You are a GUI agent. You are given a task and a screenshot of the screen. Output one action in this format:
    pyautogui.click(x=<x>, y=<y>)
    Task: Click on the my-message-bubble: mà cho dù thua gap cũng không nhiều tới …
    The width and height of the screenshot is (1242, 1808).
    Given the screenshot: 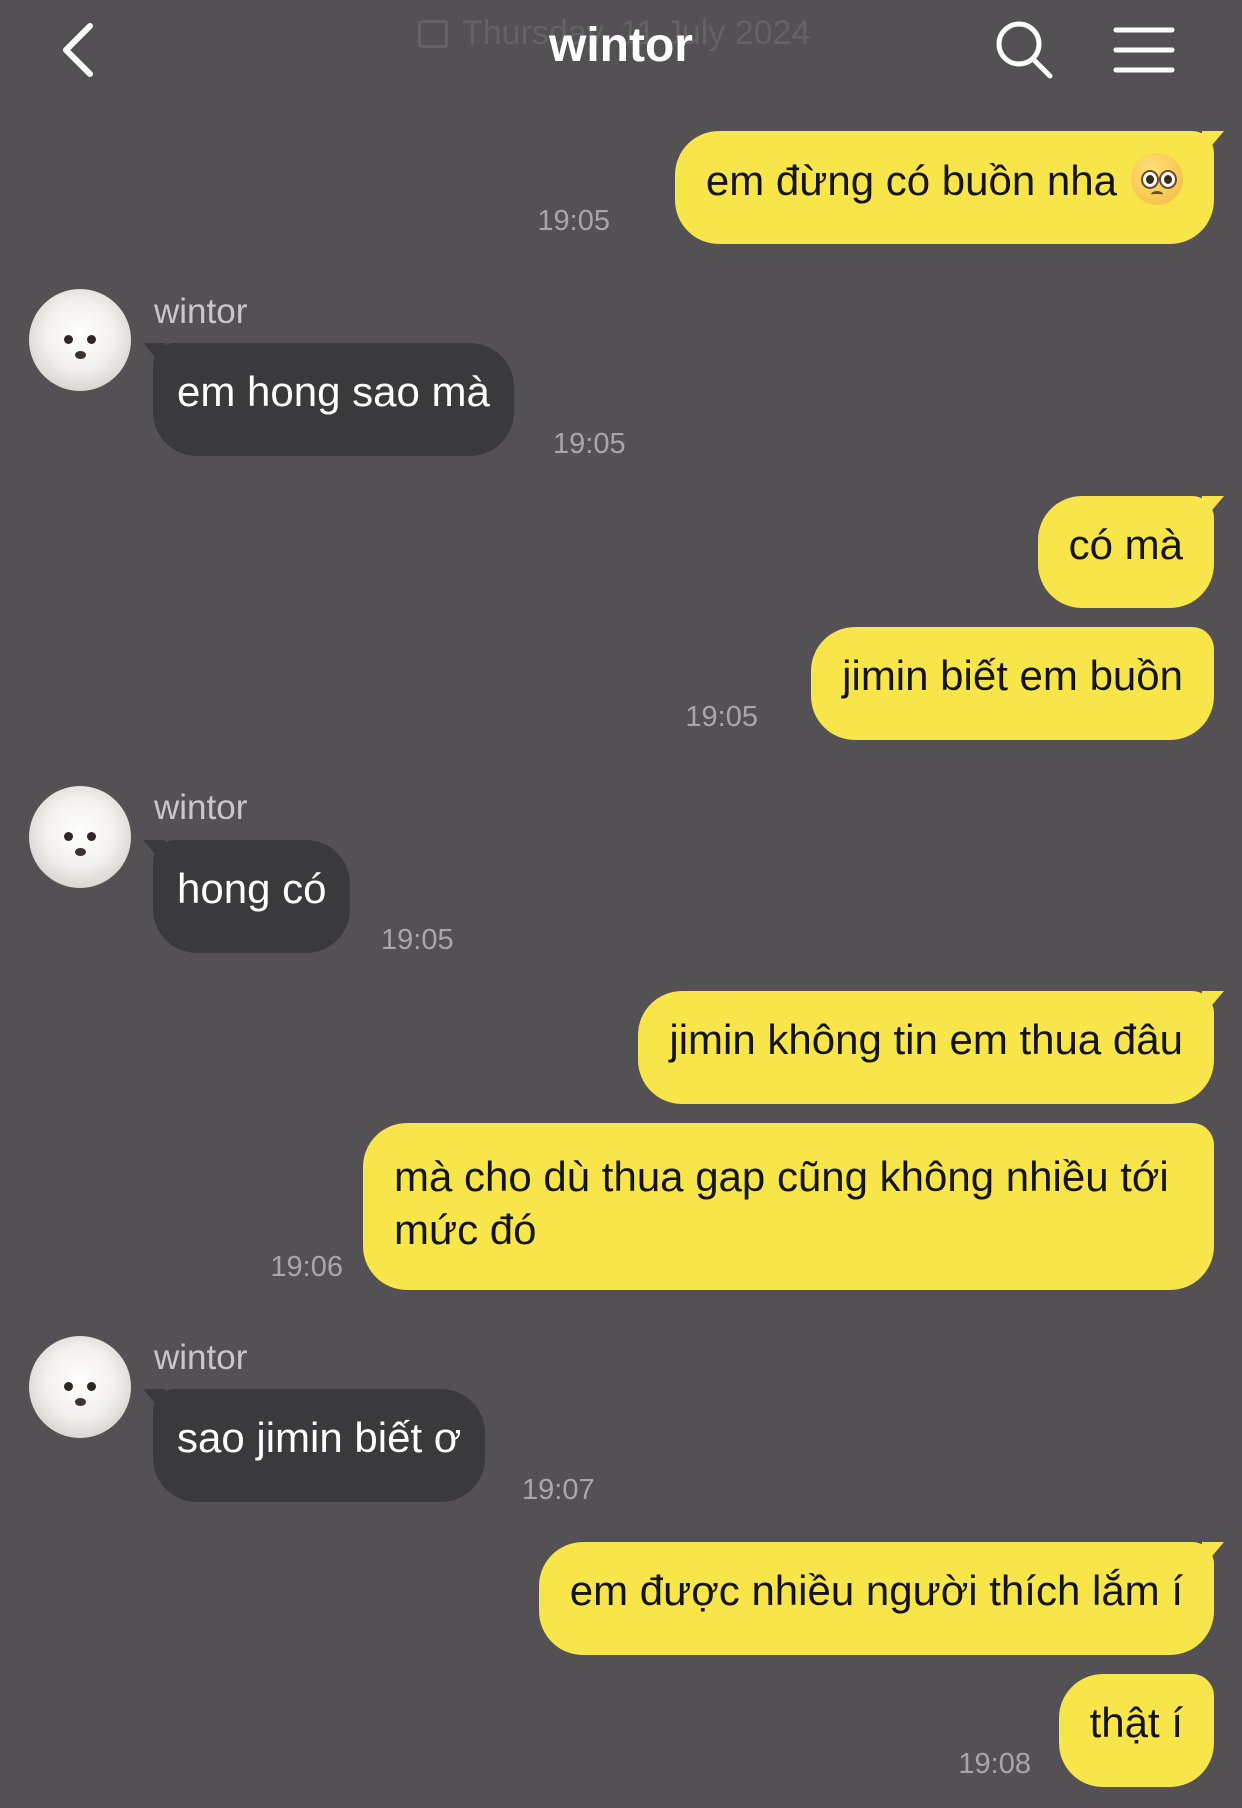 What is the action you would take?
    pyautogui.click(x=788, y=1206)
    